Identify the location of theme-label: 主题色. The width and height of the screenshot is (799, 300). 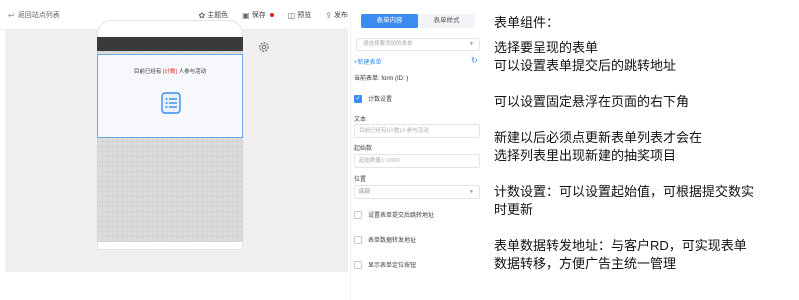
(218, 15).